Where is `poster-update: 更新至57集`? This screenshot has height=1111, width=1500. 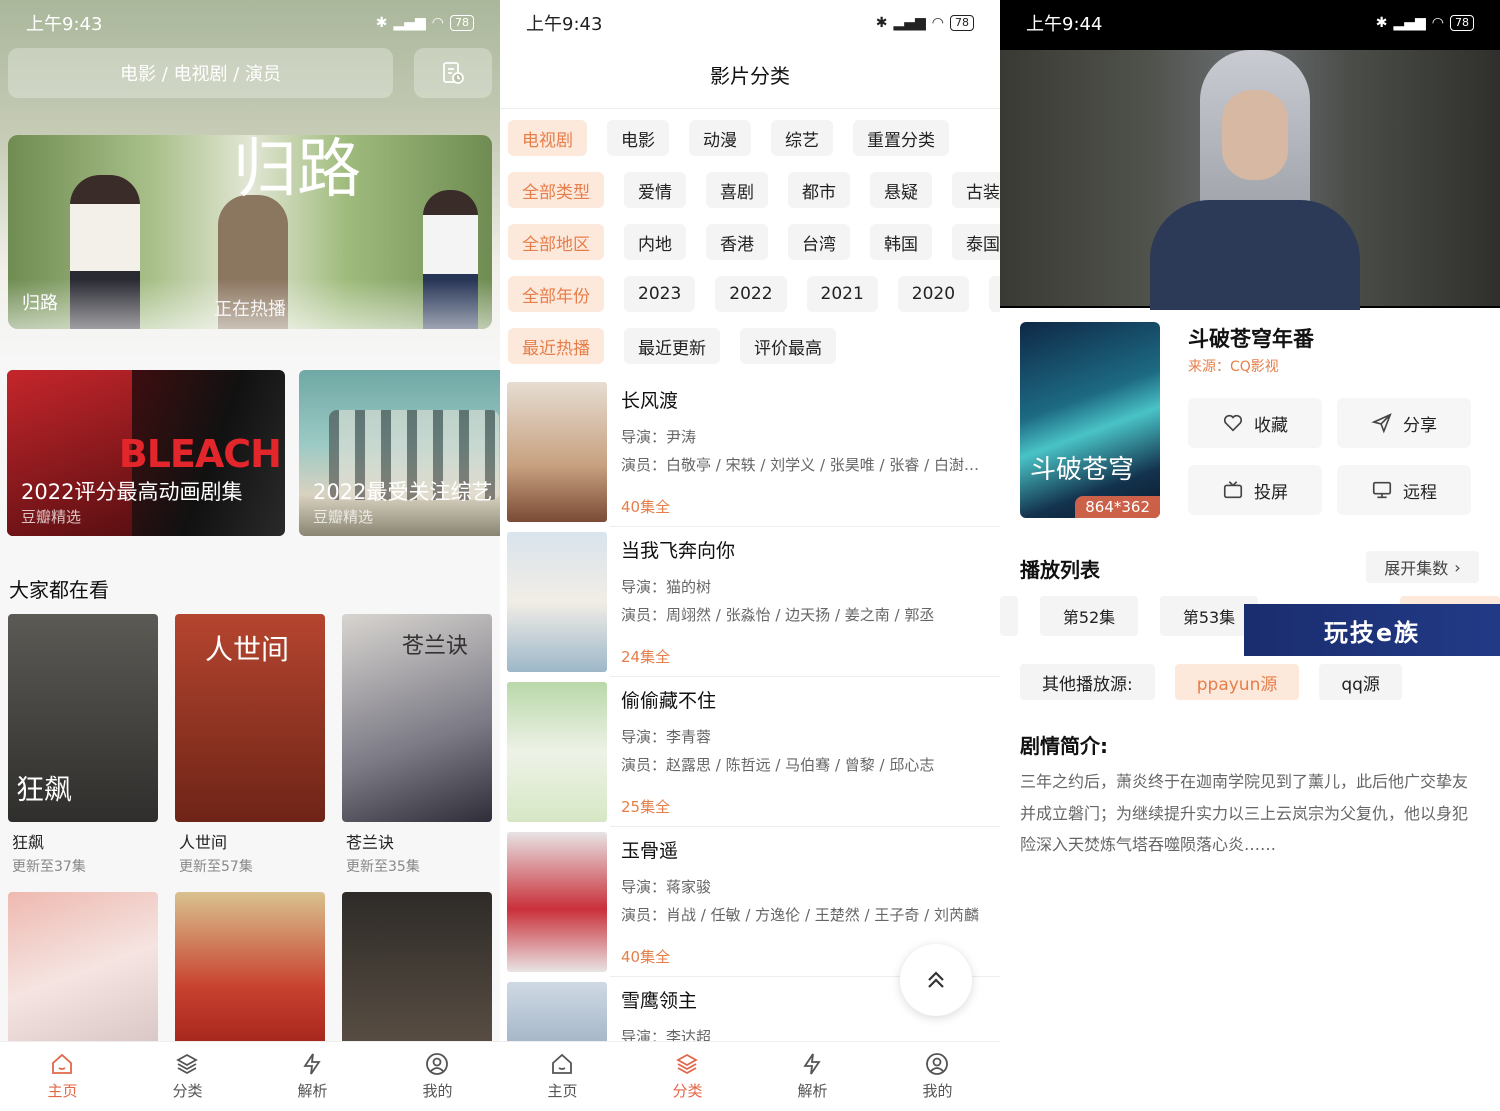 poster-update: 更新至57集 is located at coordinates (216, 867).